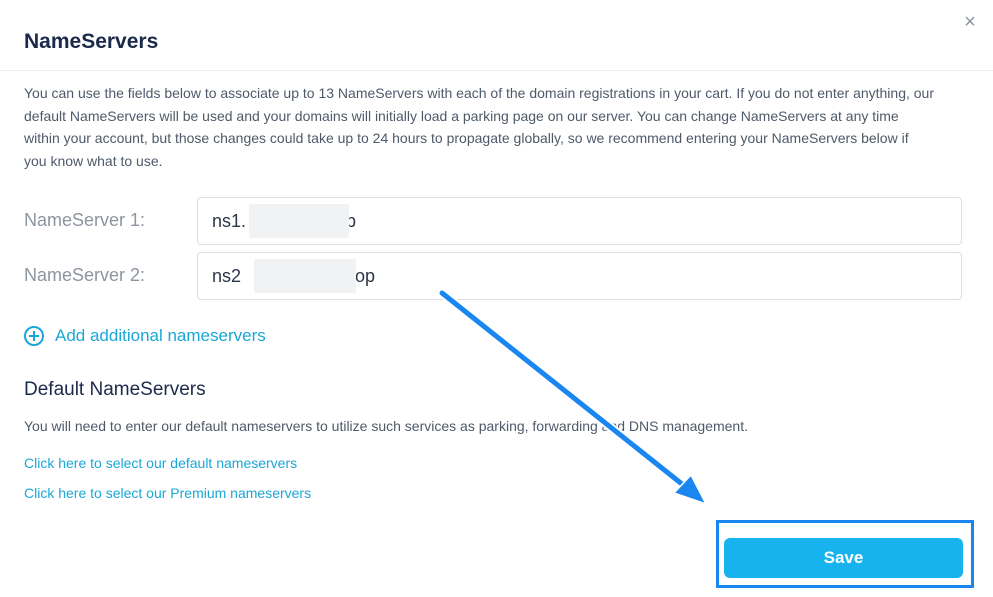 This screenshot has height=597, width=993. What do you see at coordinates (115, 389) in the screenshot?
I see `default-nameservers-heading: Default NameServers` at bounding box center [115, 389].